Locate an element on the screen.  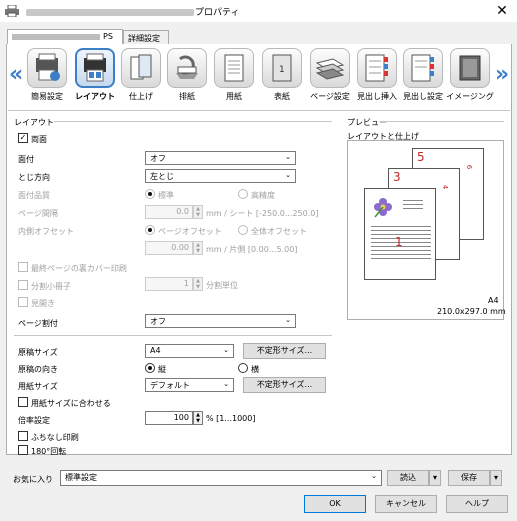
toolbar-label: イメージング is located at coordinates (470, 96).